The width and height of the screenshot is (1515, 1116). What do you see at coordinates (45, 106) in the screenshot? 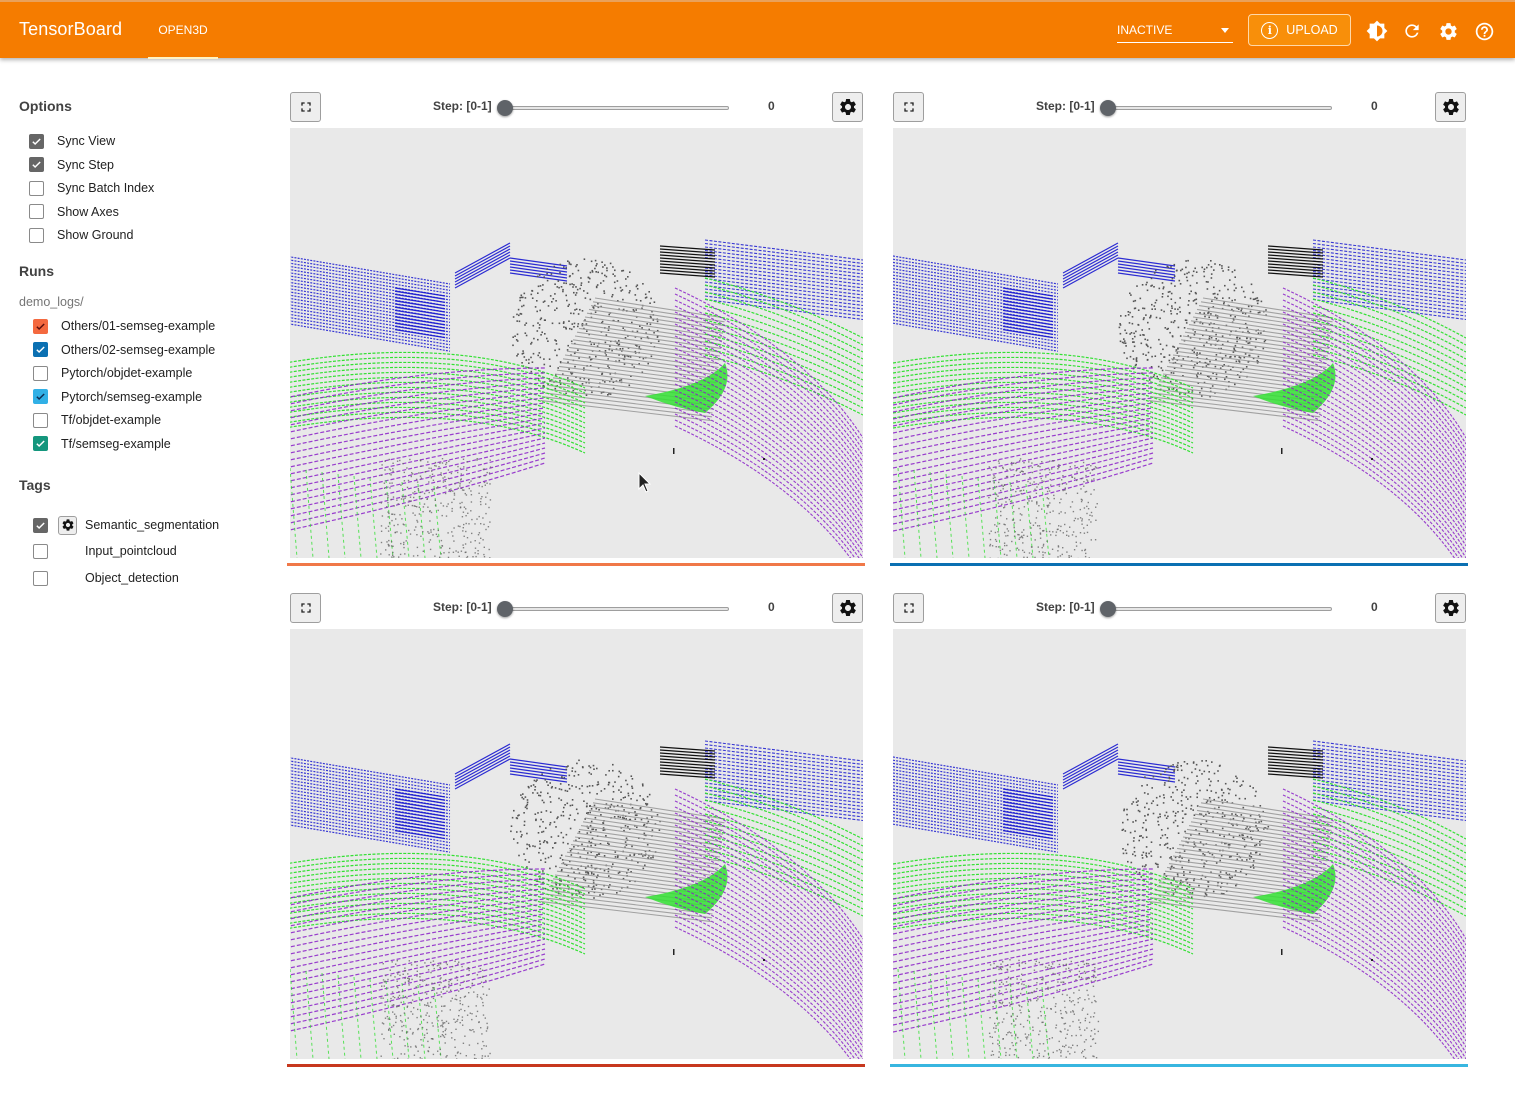
I see `options-heading: Options` at bounding box center [45, 106].